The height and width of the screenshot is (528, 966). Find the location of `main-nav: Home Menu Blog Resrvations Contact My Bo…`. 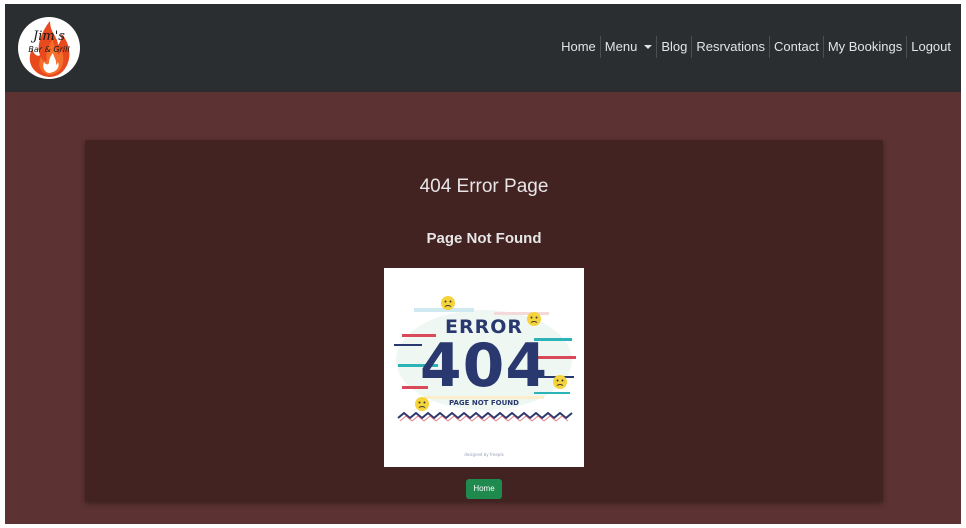

main-nav: Home Menu Blog Resrvations Contact My Bo… is located at coordinates (756, 47).